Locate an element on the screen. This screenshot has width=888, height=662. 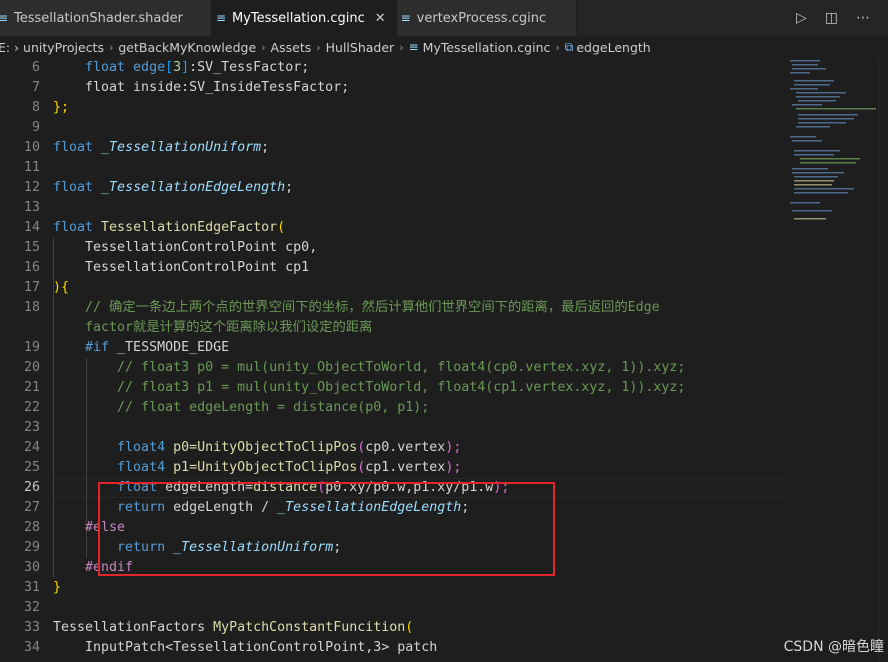
line-number: 6 is located at coordinates (35, 67).